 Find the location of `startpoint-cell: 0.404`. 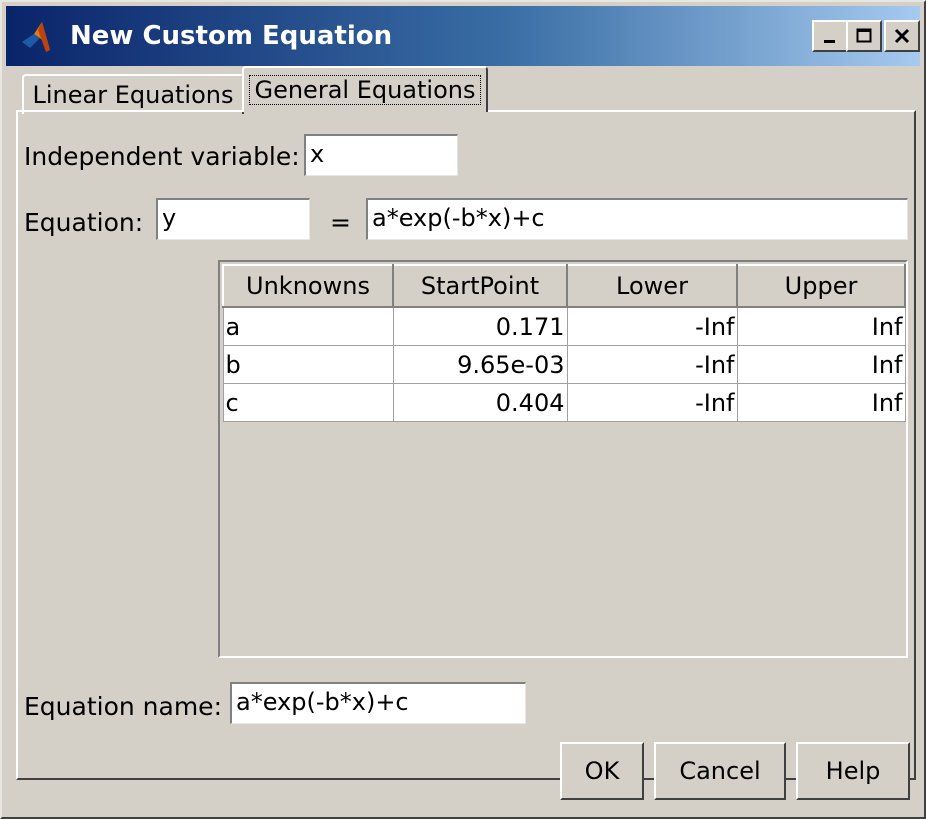

startpoint-cell: 0.404 is located at coordinates (480, 402).